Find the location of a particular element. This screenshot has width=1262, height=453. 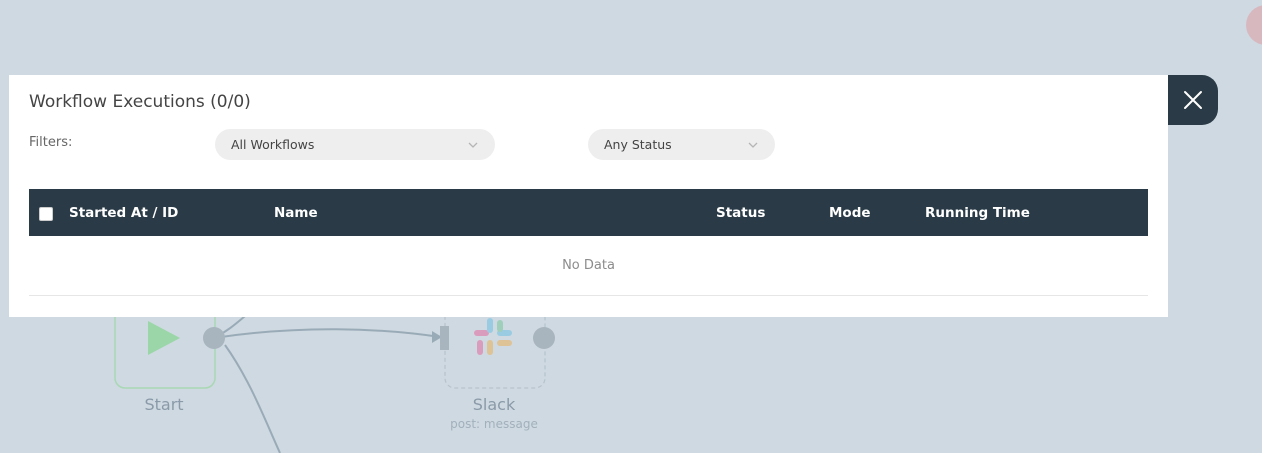

filters-label: Filters: is located at coordinates (51, 142).